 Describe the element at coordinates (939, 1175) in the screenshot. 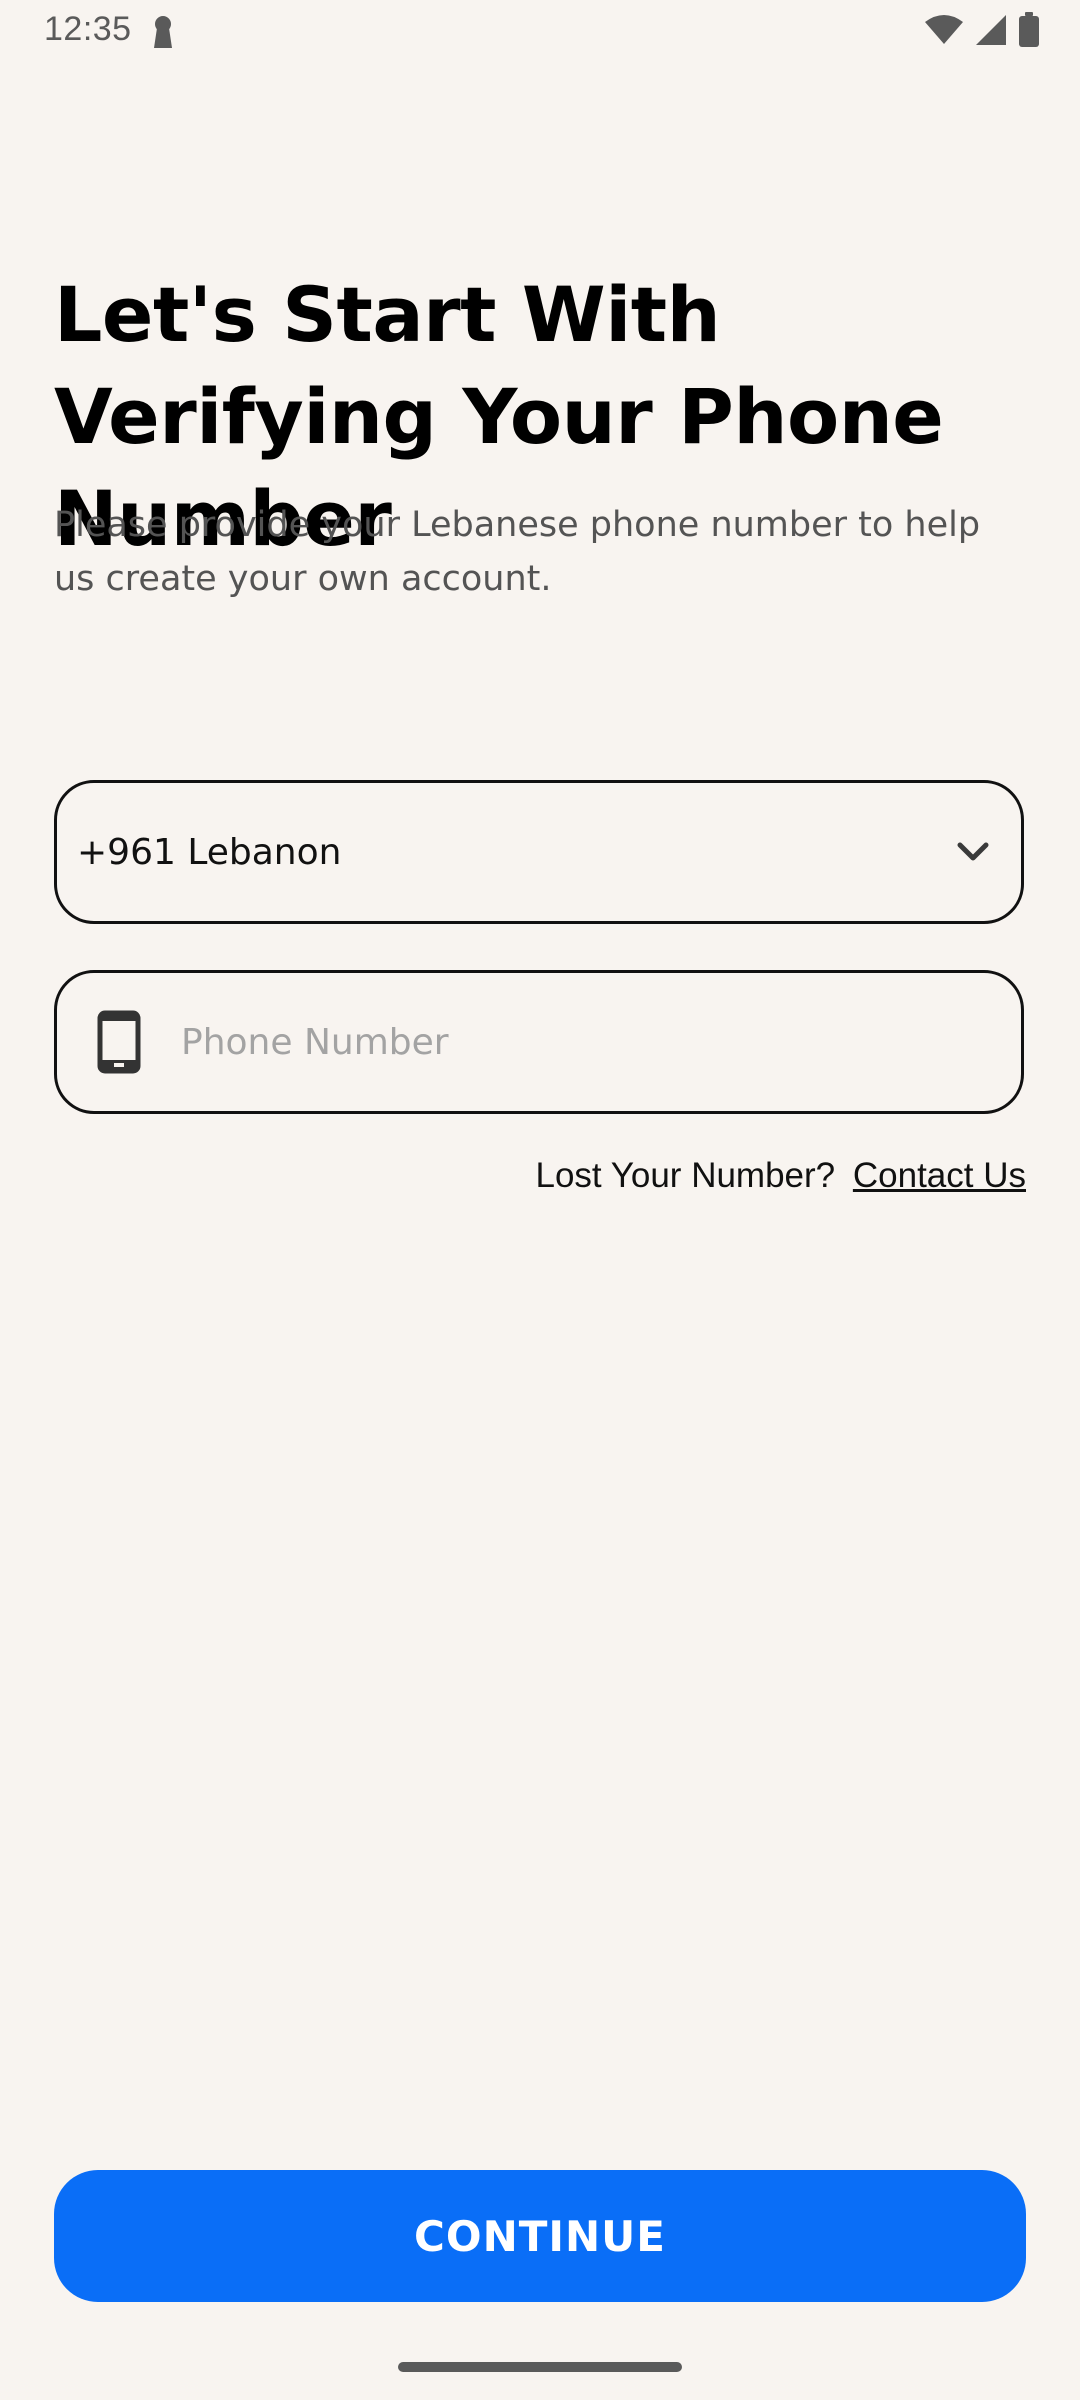

I see `contact-us-link: Contact Us` at that location.